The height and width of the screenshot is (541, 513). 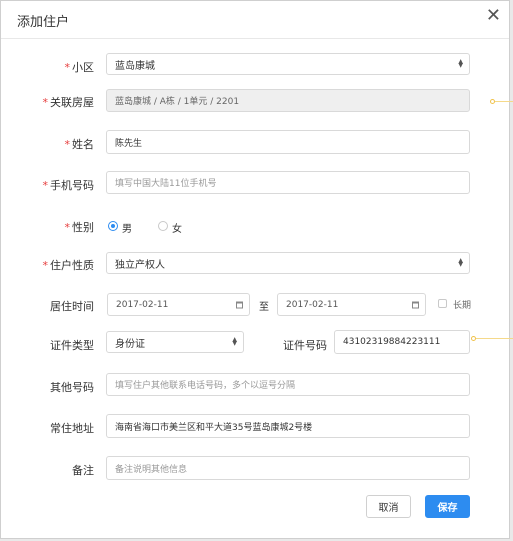 I want to click on long-term-checkbox, so click(x=442, y=303).